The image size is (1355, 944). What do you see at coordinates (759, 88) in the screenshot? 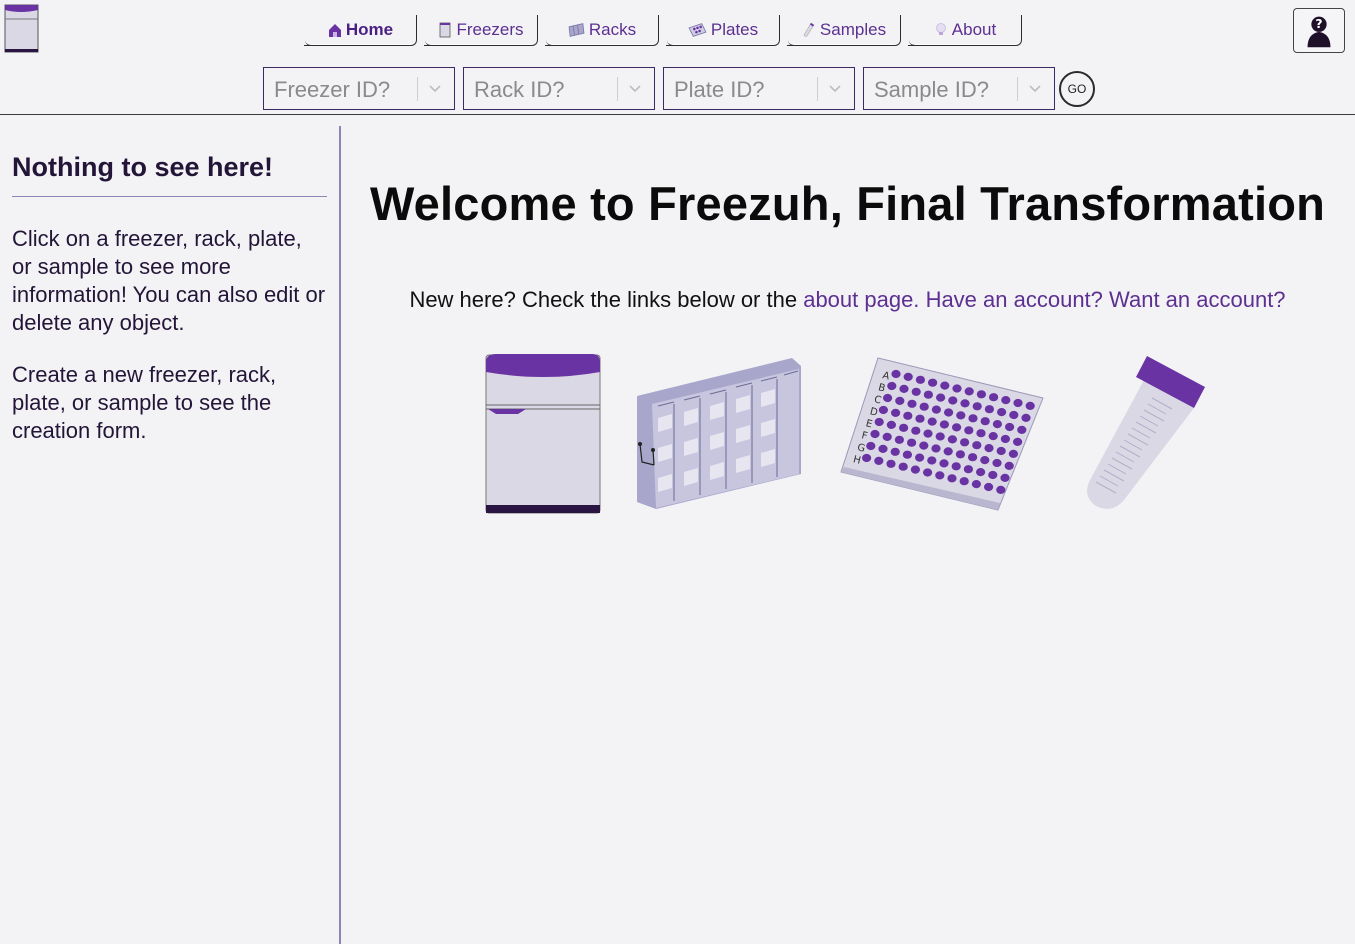
I see `plate-id-select: Plate ID?` at bounding box center [759, 88].